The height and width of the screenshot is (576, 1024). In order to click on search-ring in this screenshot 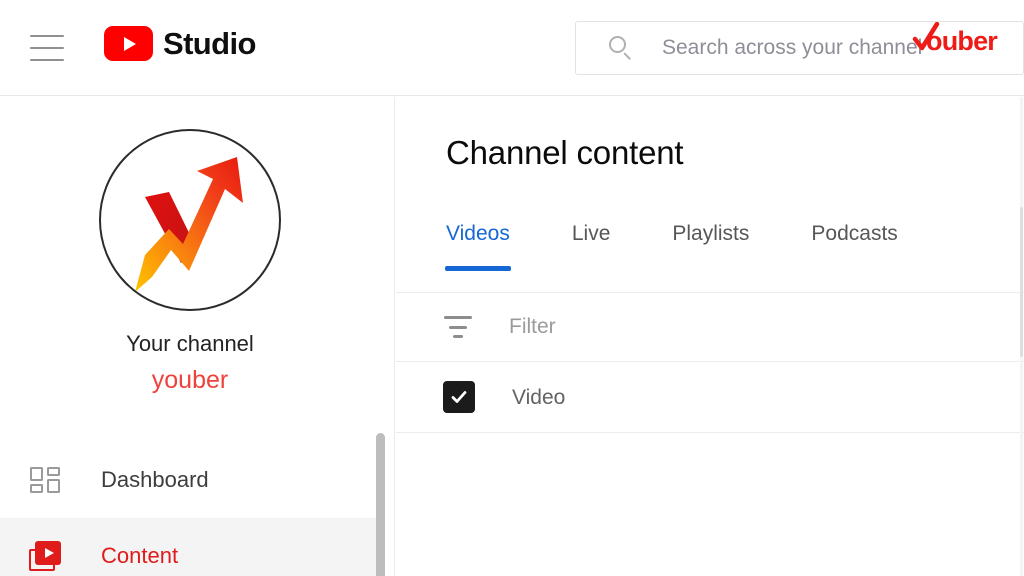, I will do `click(617, 44)`.